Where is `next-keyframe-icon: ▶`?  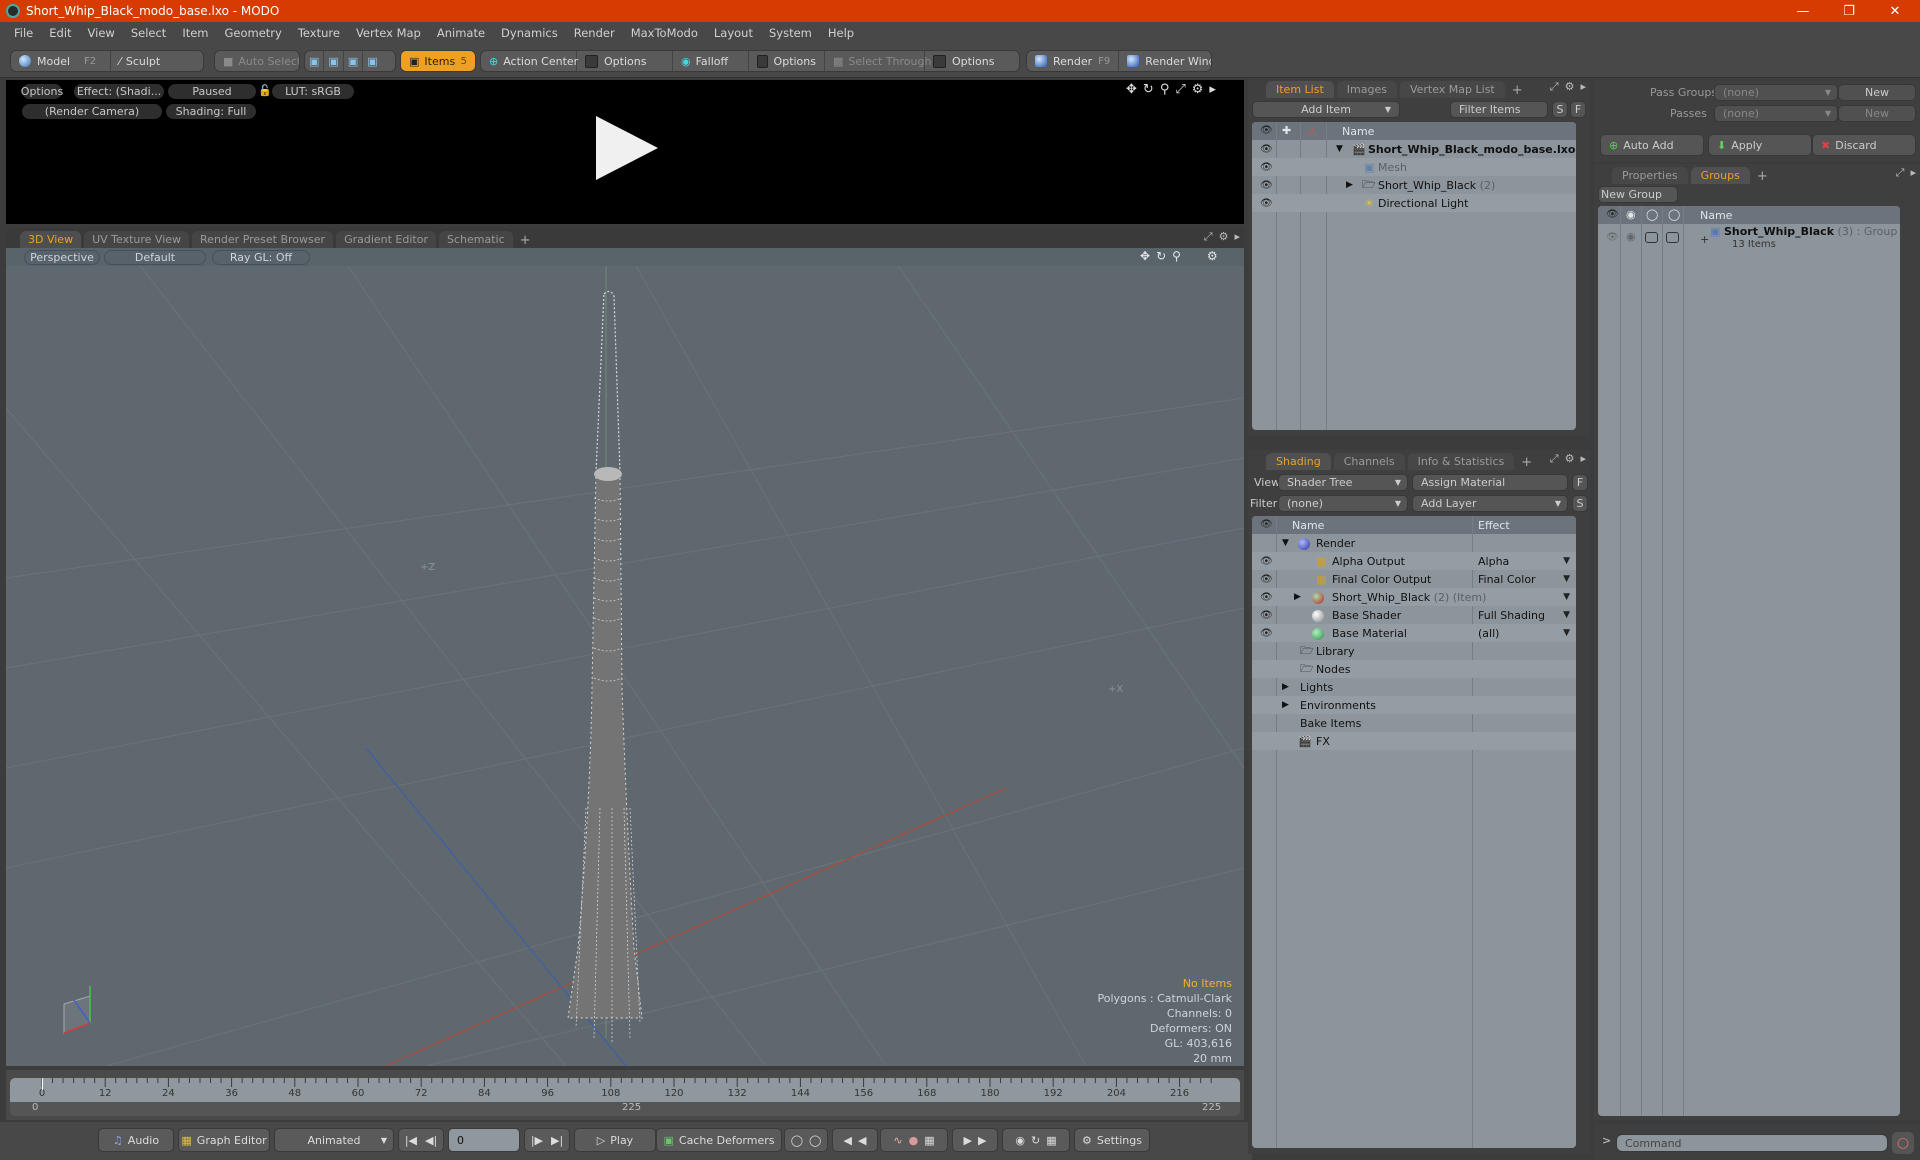
next-keyframe-icon: ▶ is located at coordinates (968, 1140).